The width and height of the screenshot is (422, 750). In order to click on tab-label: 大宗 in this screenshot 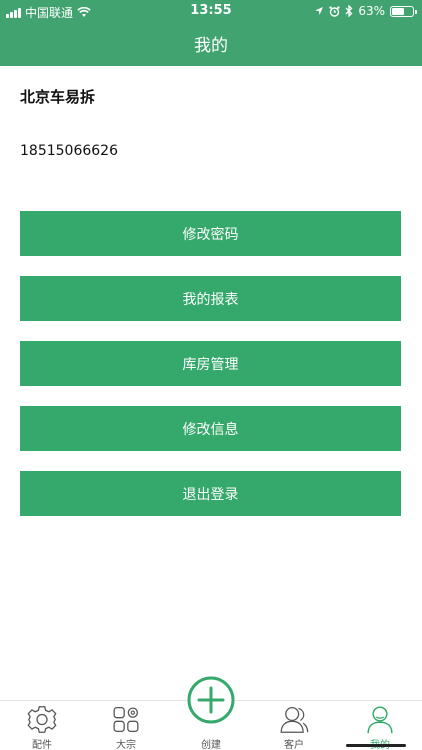, I will do `click(126, 745)`.